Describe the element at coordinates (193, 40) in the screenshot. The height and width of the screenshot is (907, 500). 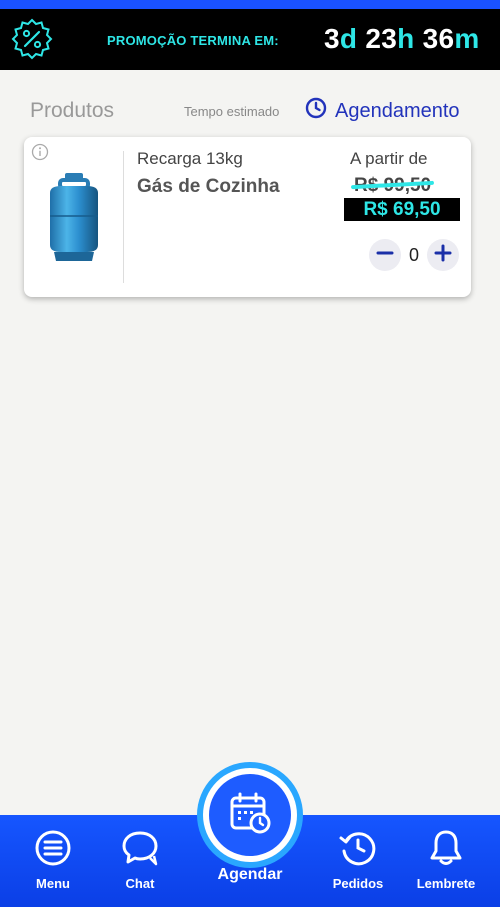
I see `promo-text: PROMOÇÃO TERMINA EM:` at that location.